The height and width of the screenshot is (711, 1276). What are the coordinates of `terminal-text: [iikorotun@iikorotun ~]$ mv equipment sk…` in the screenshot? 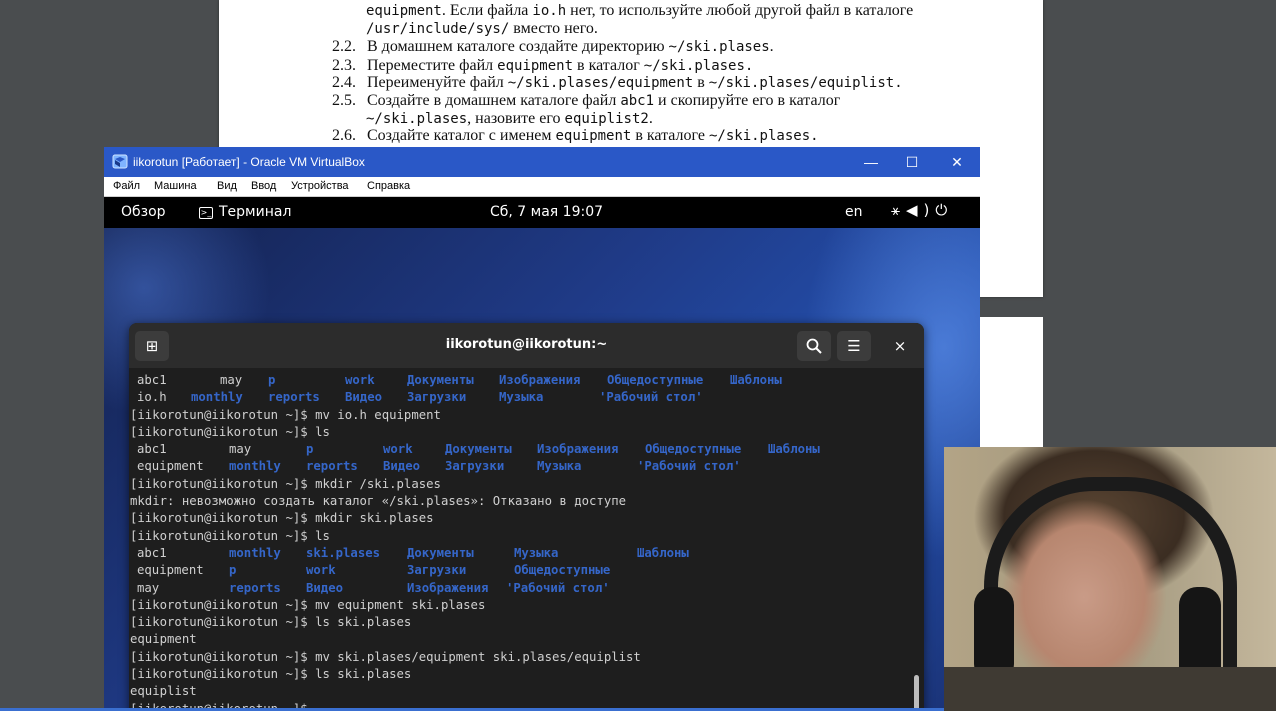 It's located at (308, 604).